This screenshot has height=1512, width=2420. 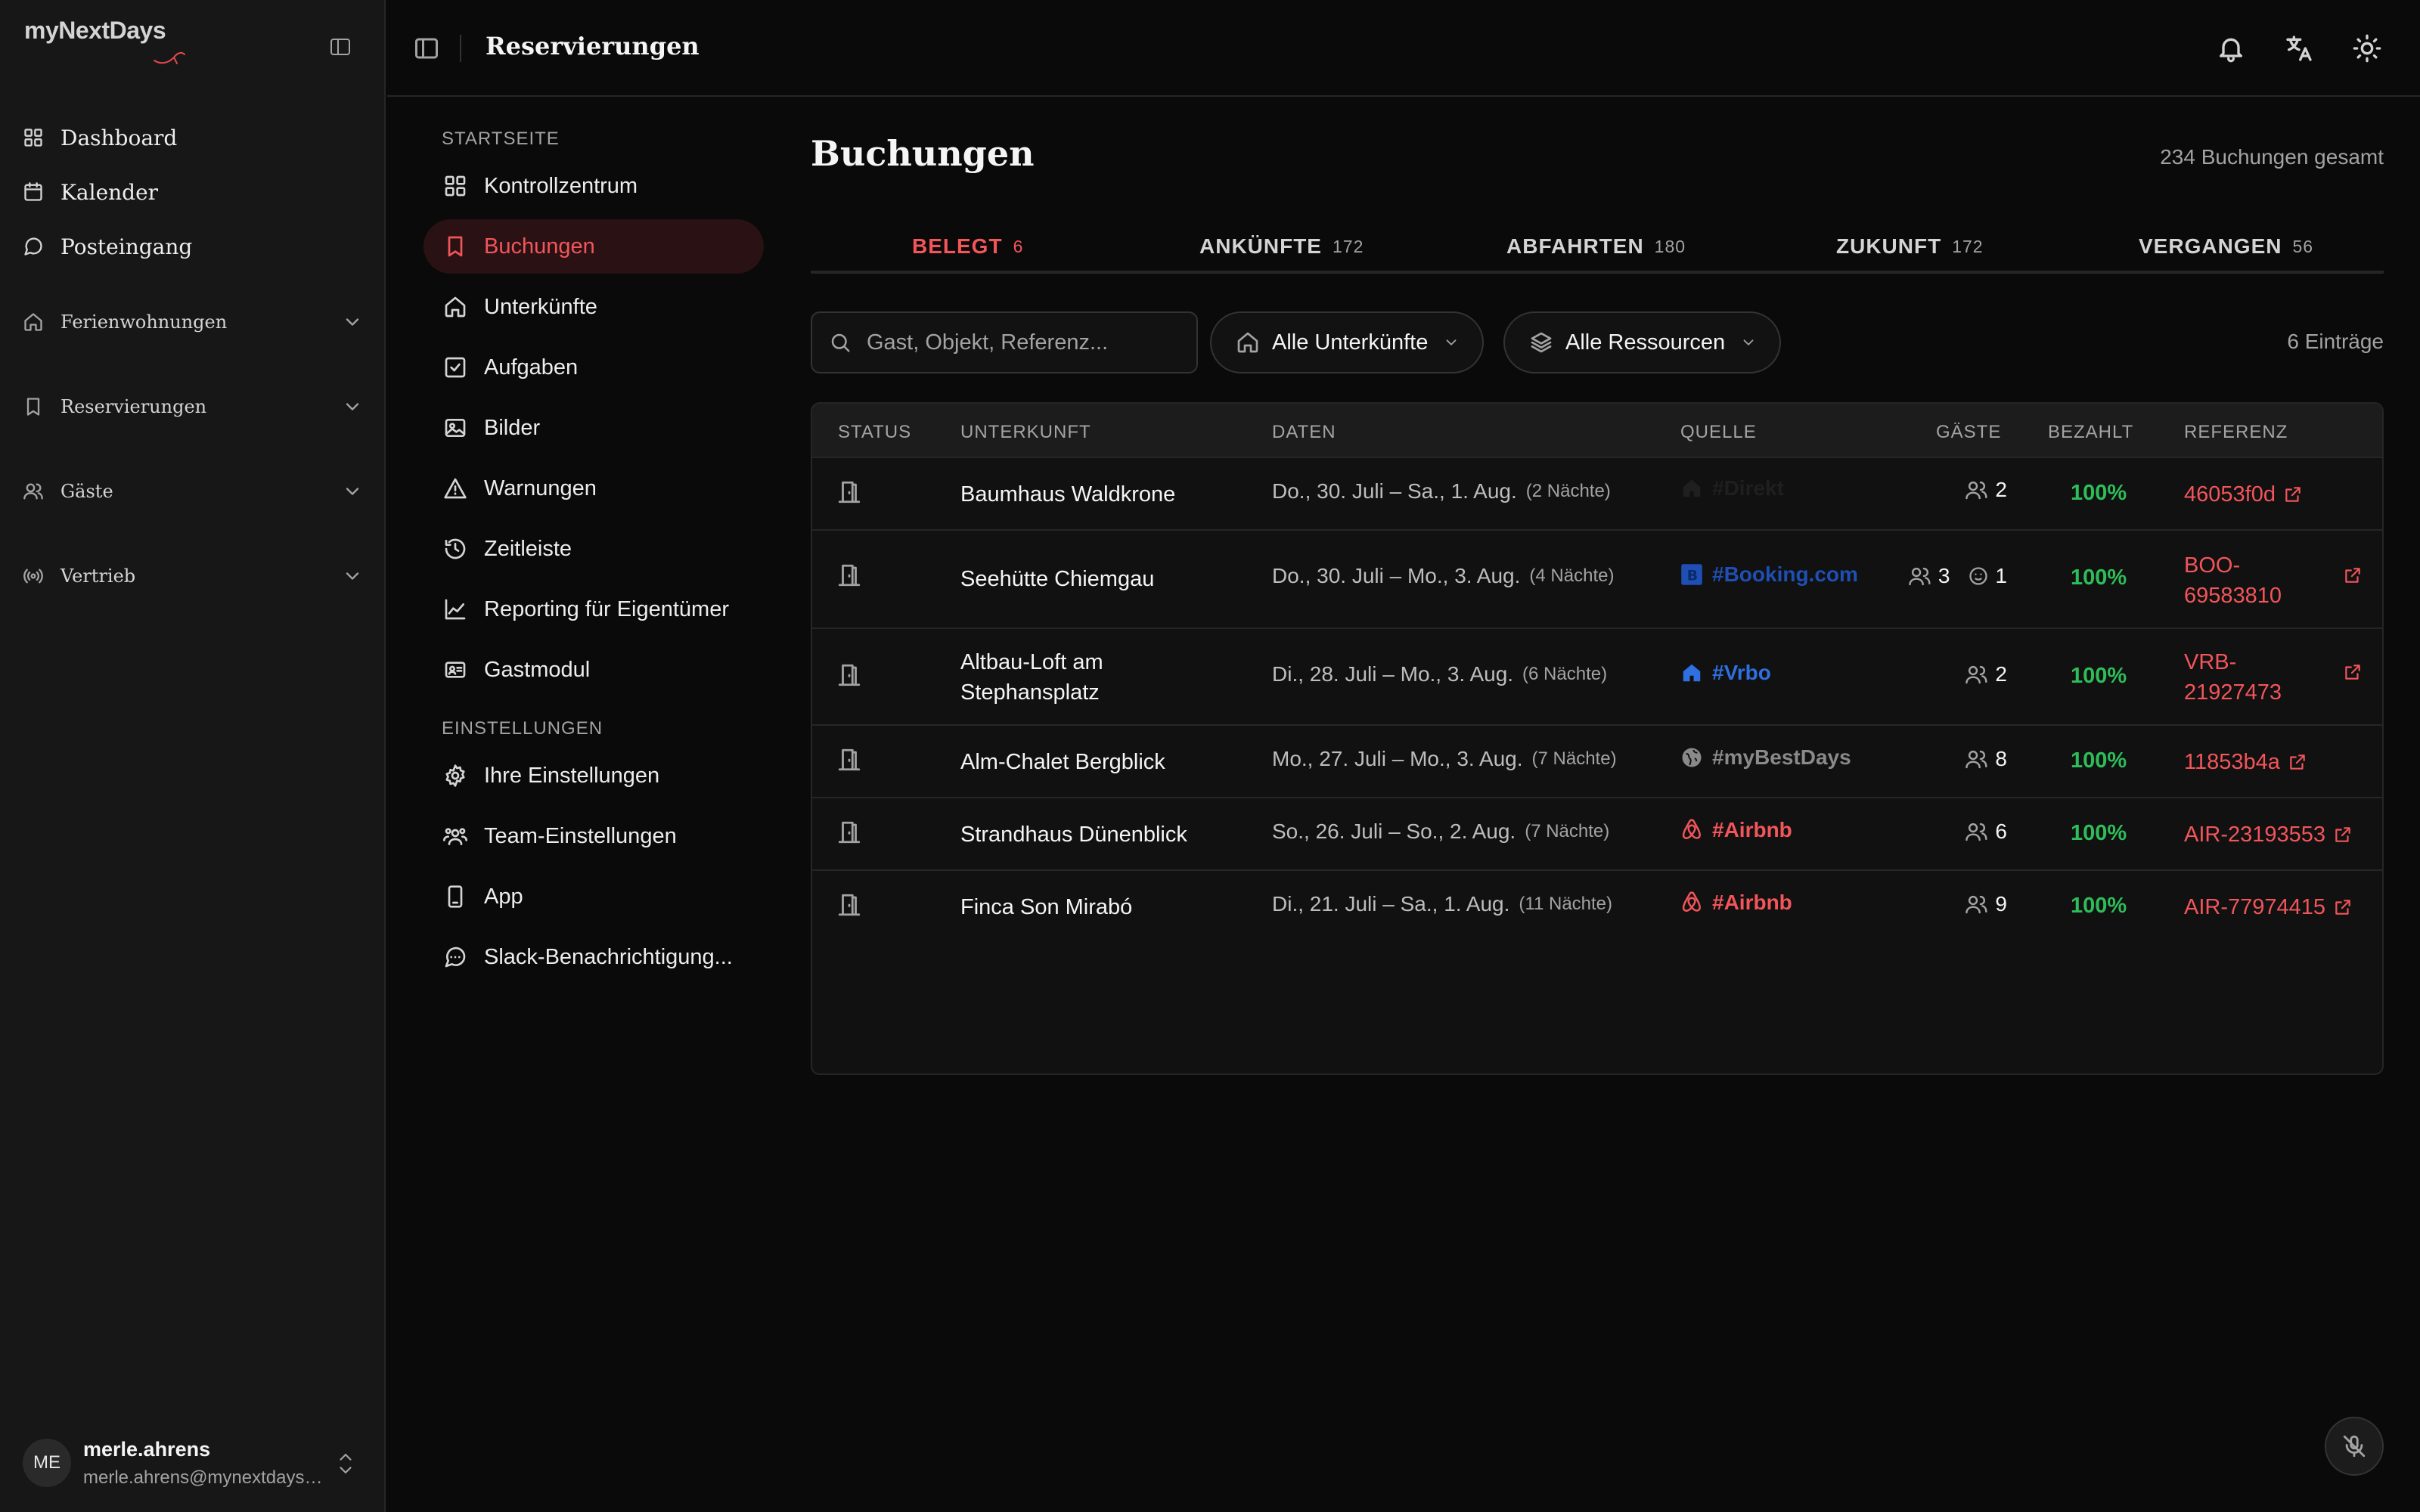 What do you see at coordinates (1104, 579) in the screenshot?
I see `property-name: Seehütte Chiemgau` at bounding box center [1104, 579].